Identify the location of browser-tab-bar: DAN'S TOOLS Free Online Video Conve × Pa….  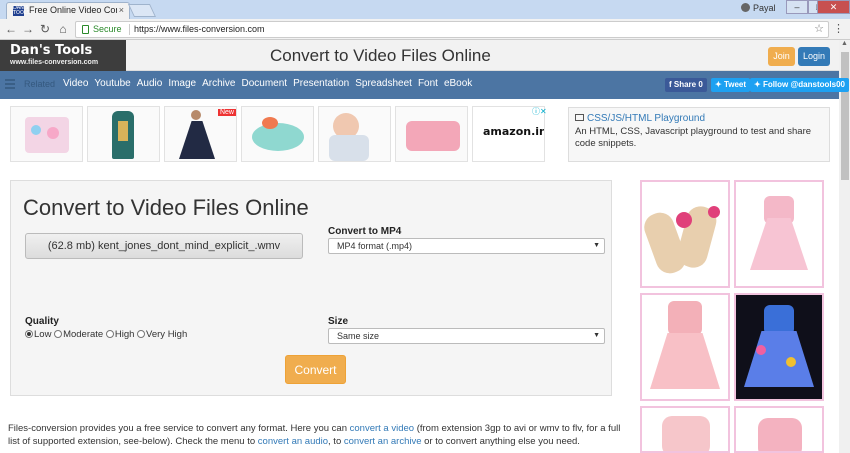
(425, 9).